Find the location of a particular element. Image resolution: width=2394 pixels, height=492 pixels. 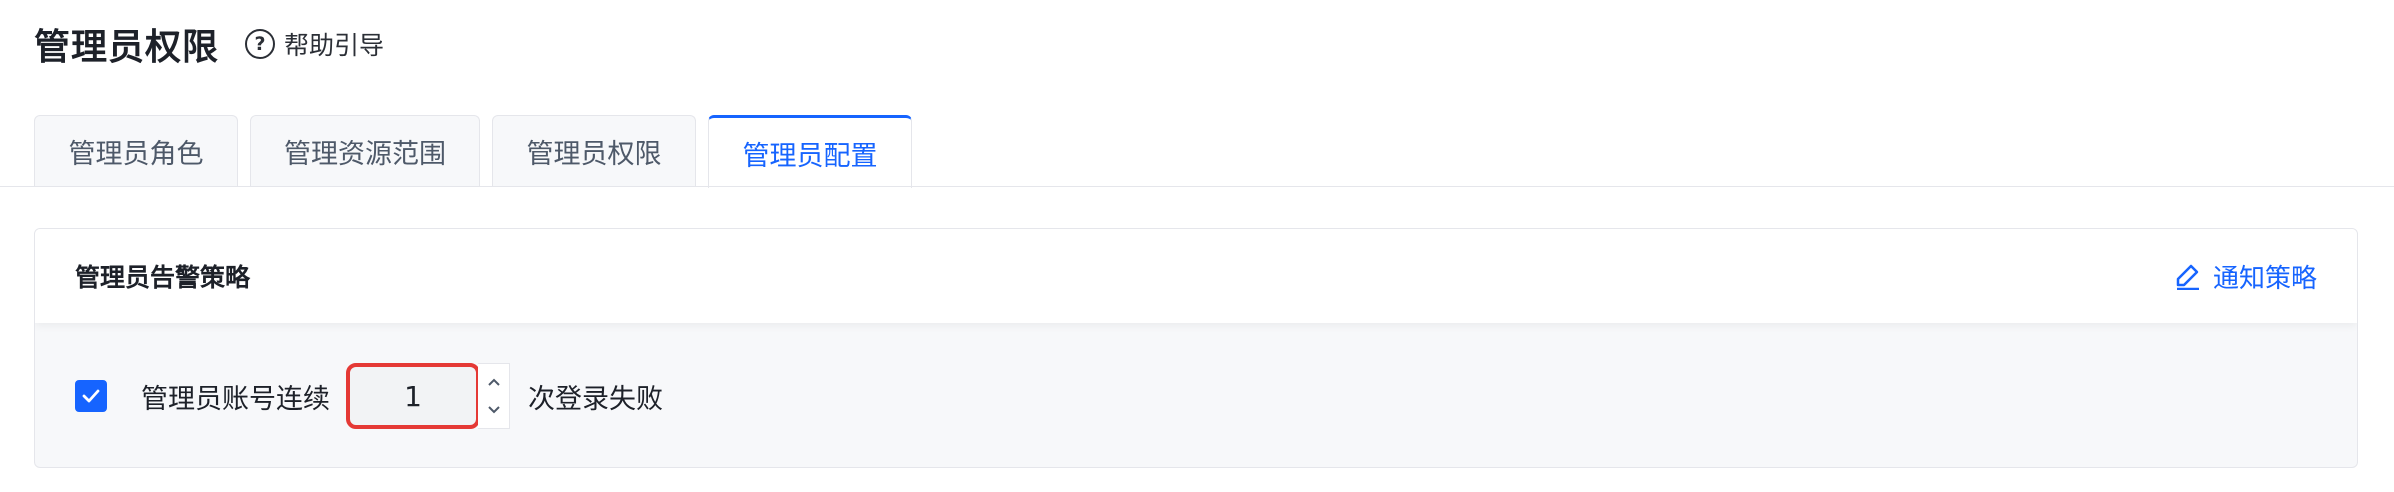

tab-bar: 管理员角色 管理资源范围 管理员权限 管理员配置 is located at coordinates (479, 151).